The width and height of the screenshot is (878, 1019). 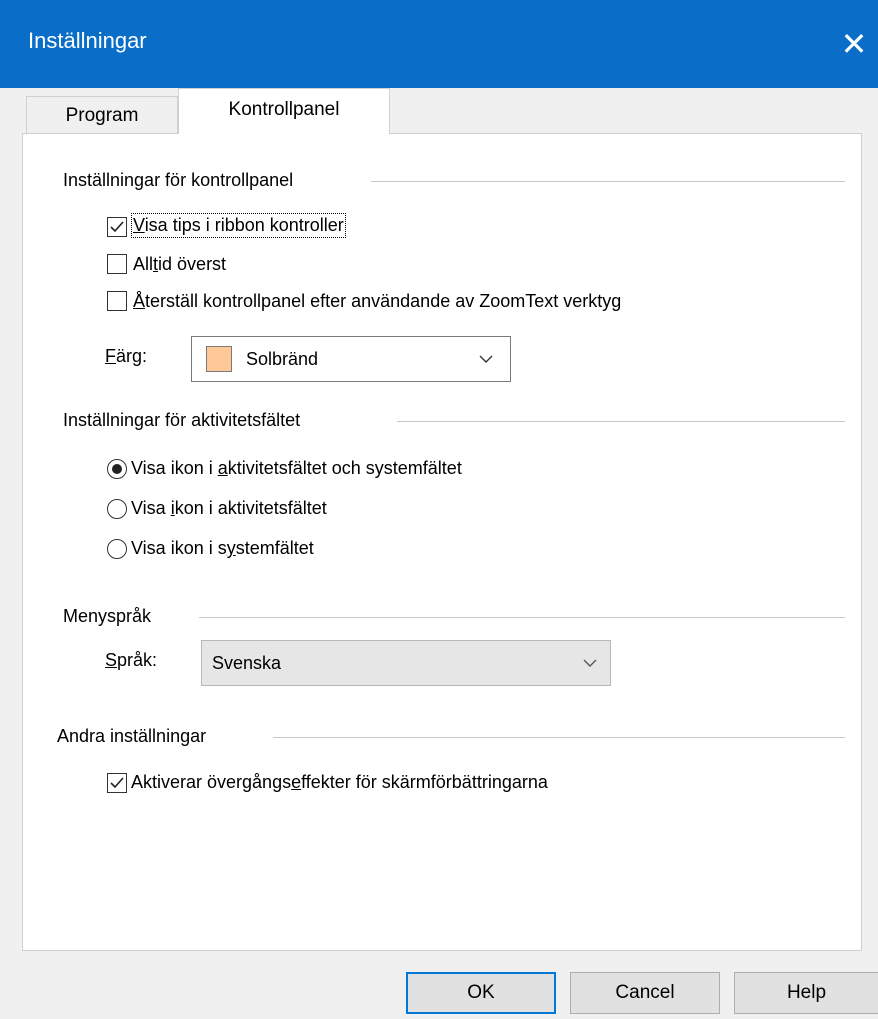 What do you see at coordinates (126, 356) in the screenshot?
I see `label-farg: Färg:` at bounding box center [126, 356].